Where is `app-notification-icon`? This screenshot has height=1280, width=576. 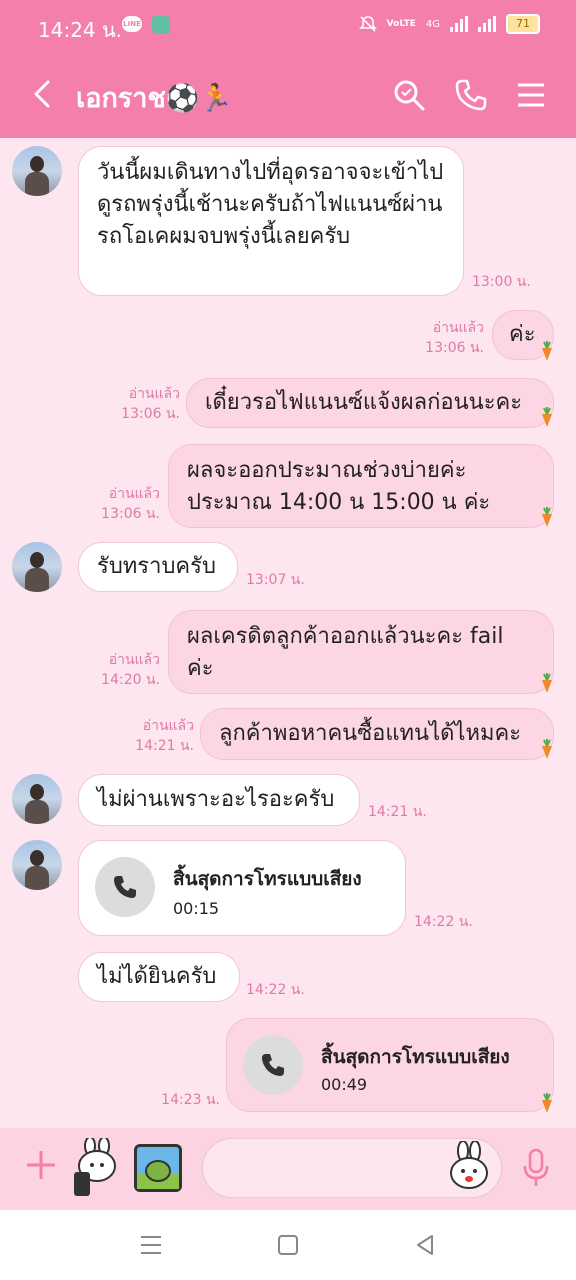 app-notification-icon is located at coordinates (161, 25).